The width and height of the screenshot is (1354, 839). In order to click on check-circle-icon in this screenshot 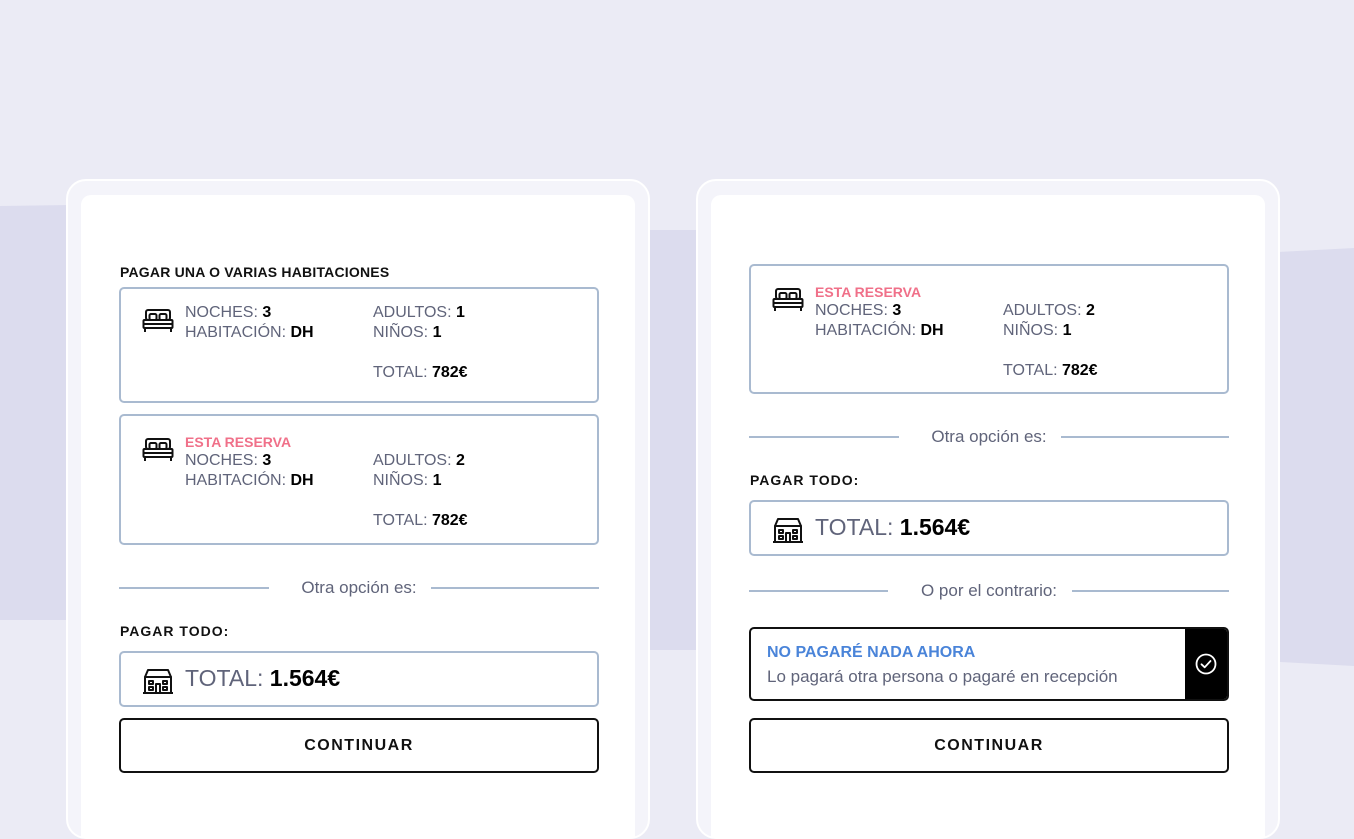, I will do `click(1206, 664)`.